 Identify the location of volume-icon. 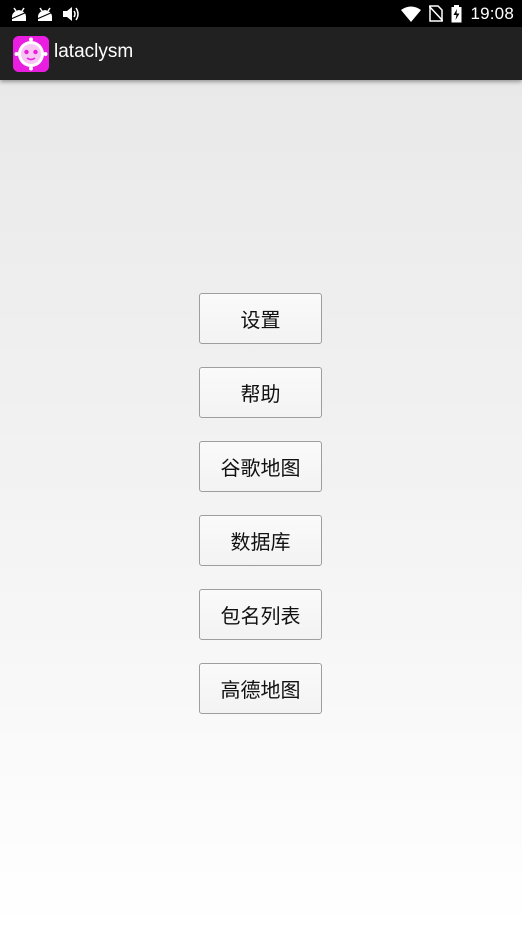
(71, 13).